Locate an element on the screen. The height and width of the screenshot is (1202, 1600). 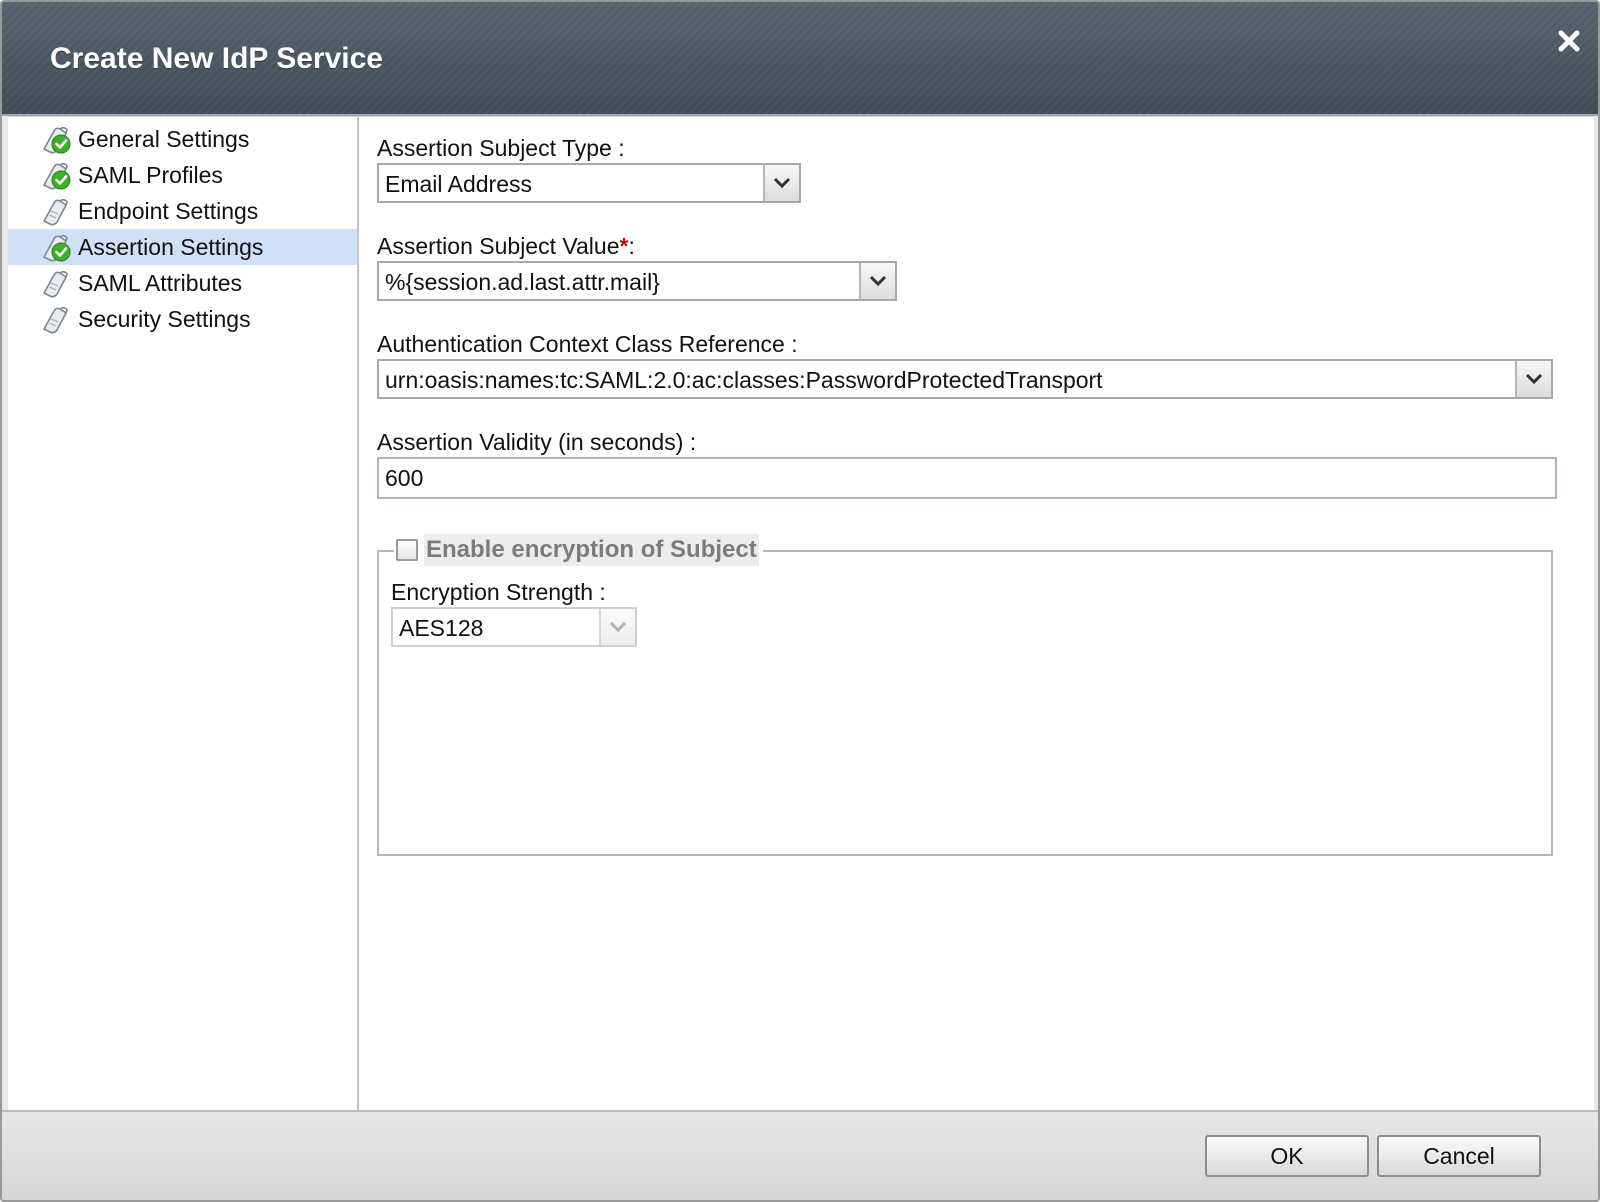
nav-item-label: Assertion Settings is located at coordinates (171, 246).